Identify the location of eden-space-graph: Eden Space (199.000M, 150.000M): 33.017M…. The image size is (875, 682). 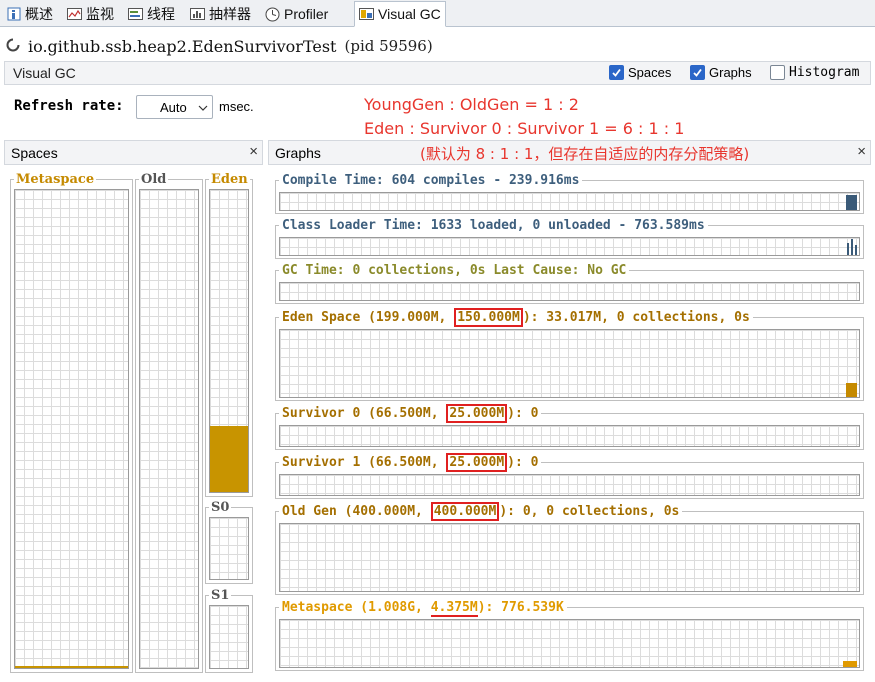
(569, 354).